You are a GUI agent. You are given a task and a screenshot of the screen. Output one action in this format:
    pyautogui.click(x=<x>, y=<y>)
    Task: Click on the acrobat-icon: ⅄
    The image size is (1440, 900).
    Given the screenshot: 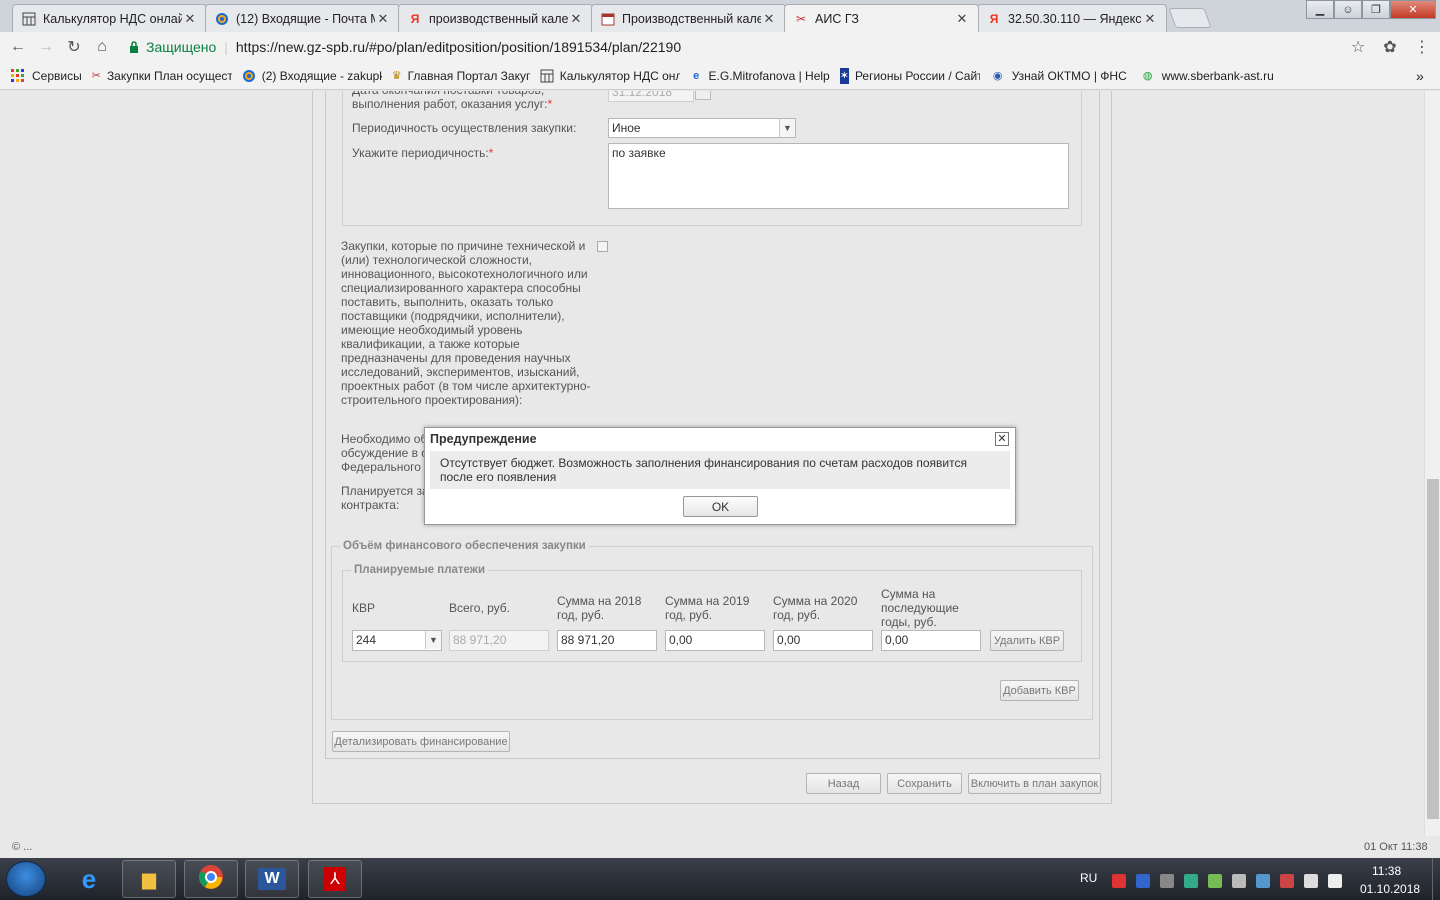 What is the action you would take?
    pyautogui.click(x=335, y=879)
    